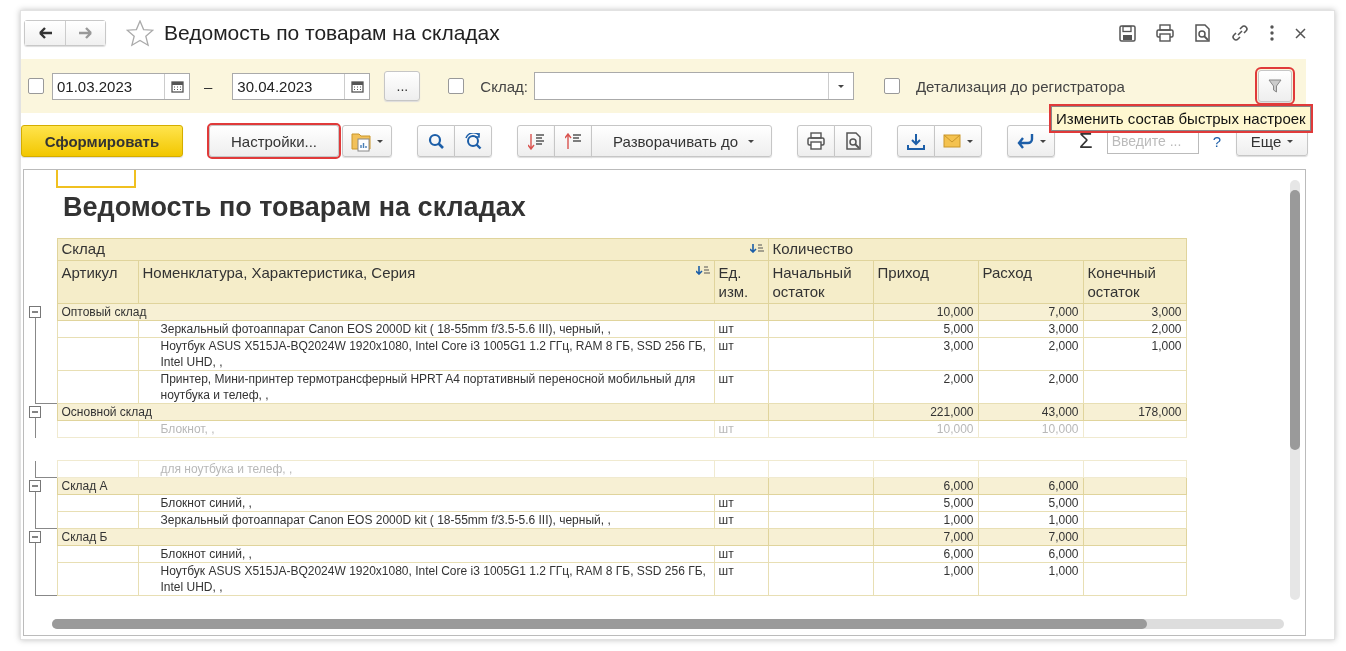 The width and height of the screenshot is (1346, 651). I want to click on filter-button, so click(1275, 86).